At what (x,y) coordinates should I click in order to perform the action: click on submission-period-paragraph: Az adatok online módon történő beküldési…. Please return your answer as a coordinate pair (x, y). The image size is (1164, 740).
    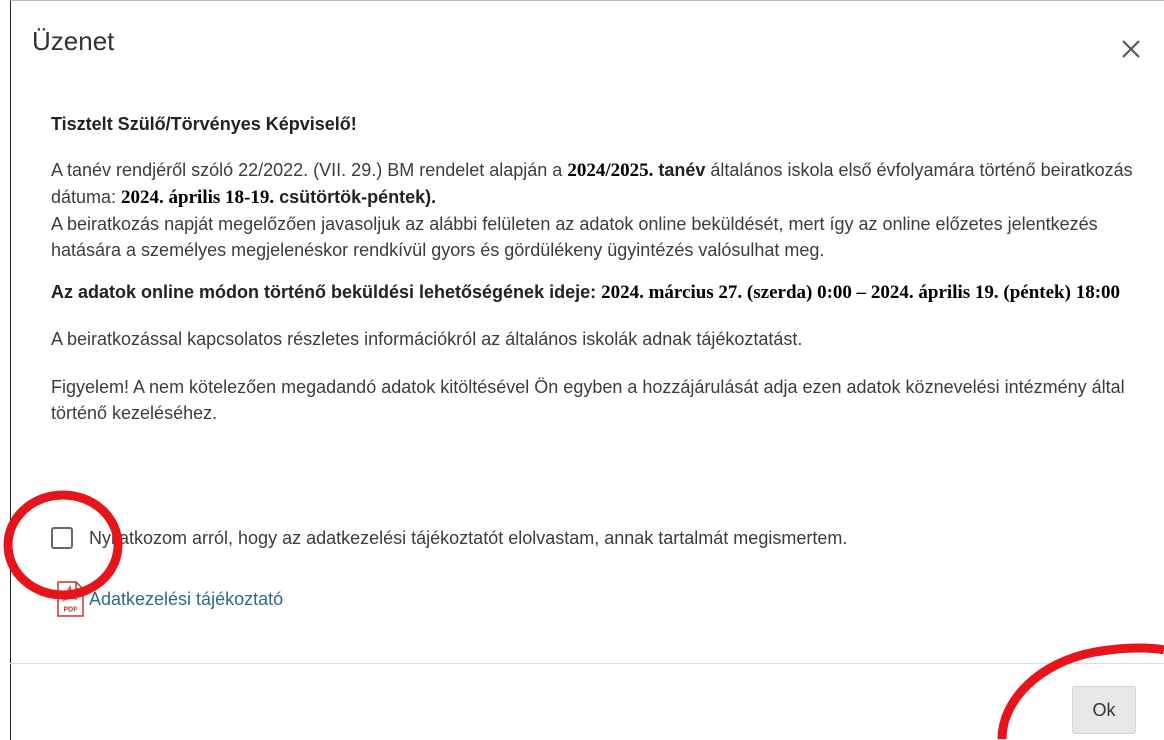
    Looking at the image, I should click on (601, 292).